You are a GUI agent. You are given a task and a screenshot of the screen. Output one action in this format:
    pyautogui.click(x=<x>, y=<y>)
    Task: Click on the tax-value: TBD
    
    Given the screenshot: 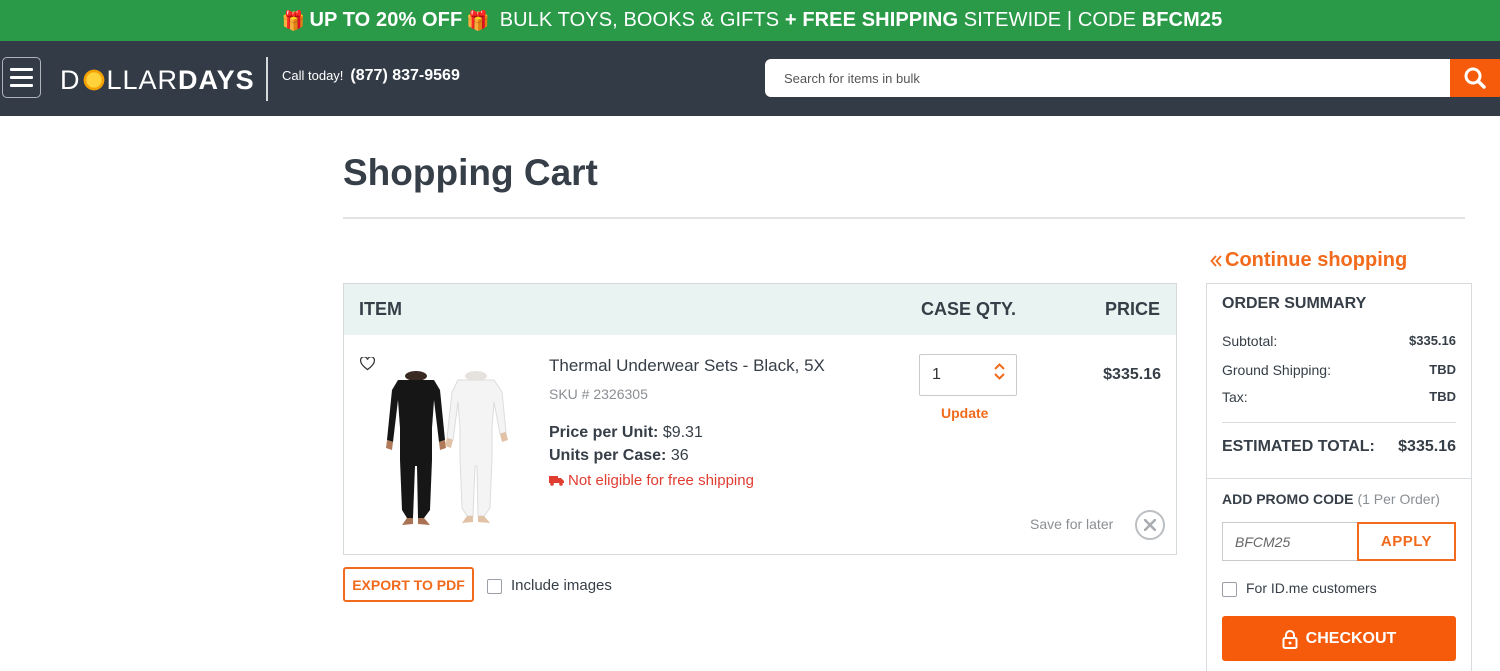 What is the action you would take?
    pyautogui.click(x=1442, y=396)
    